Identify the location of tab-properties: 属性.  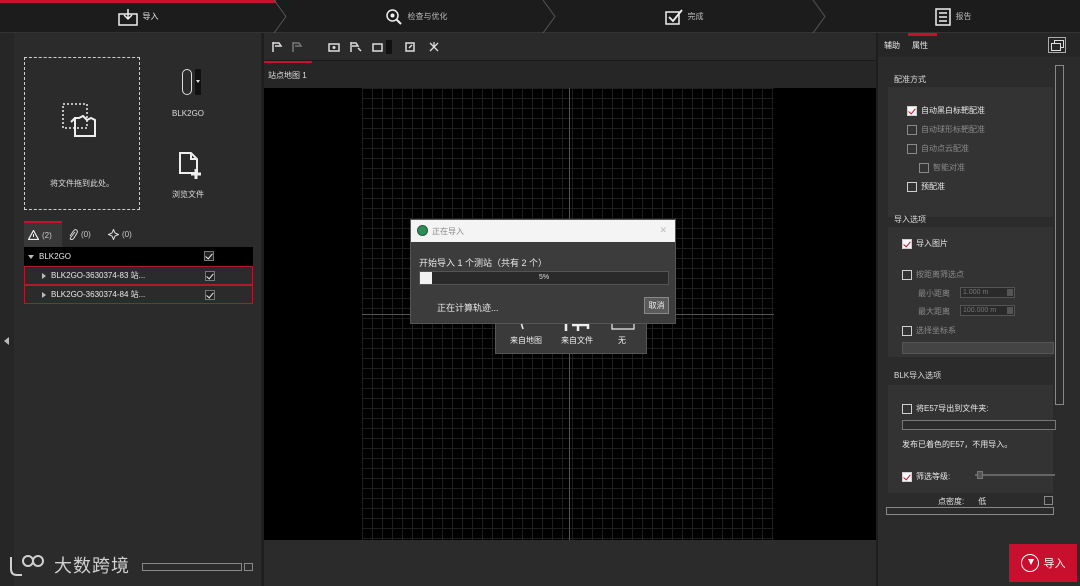
(920, 45).